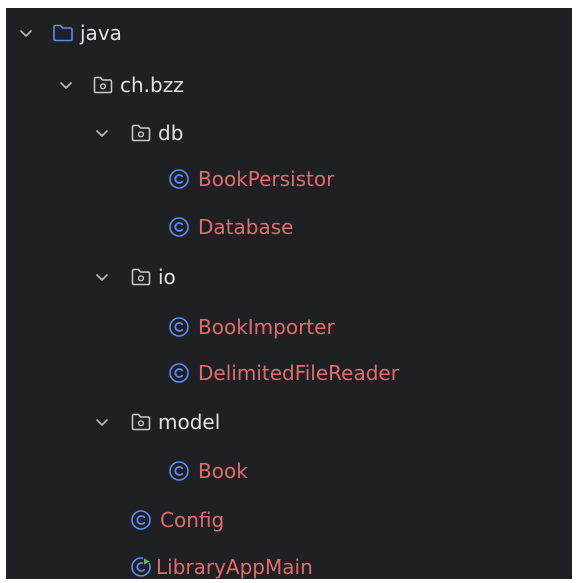  What do you see at coordinates (289, 471) in the screenshot?
I see `tree-node-book: Book` at bounding box center [289, 471].